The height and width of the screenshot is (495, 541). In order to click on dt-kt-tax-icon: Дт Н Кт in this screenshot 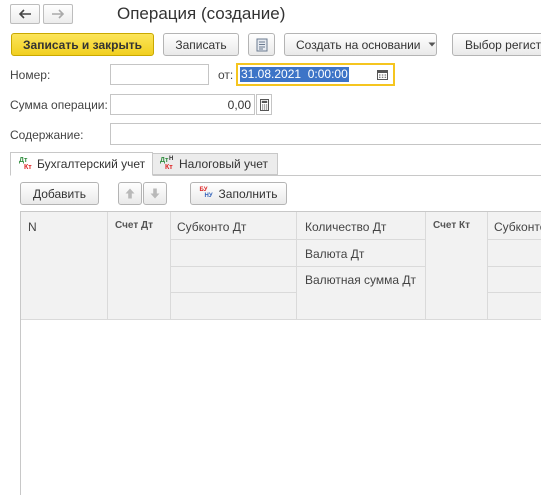, I will do `click(167, 163)`.